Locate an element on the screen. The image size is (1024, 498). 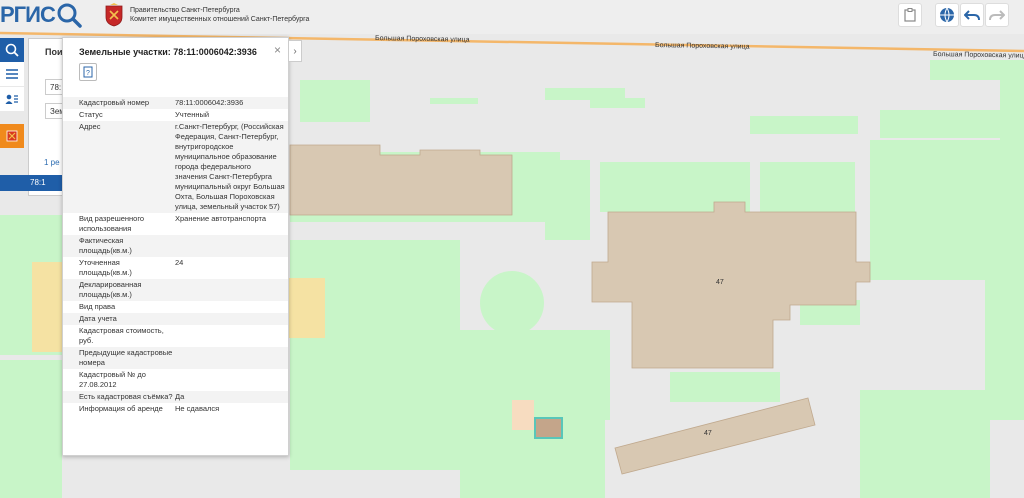
property-row: Кадастровый № до 27.08.2012 is located at coordinates (175, 380).